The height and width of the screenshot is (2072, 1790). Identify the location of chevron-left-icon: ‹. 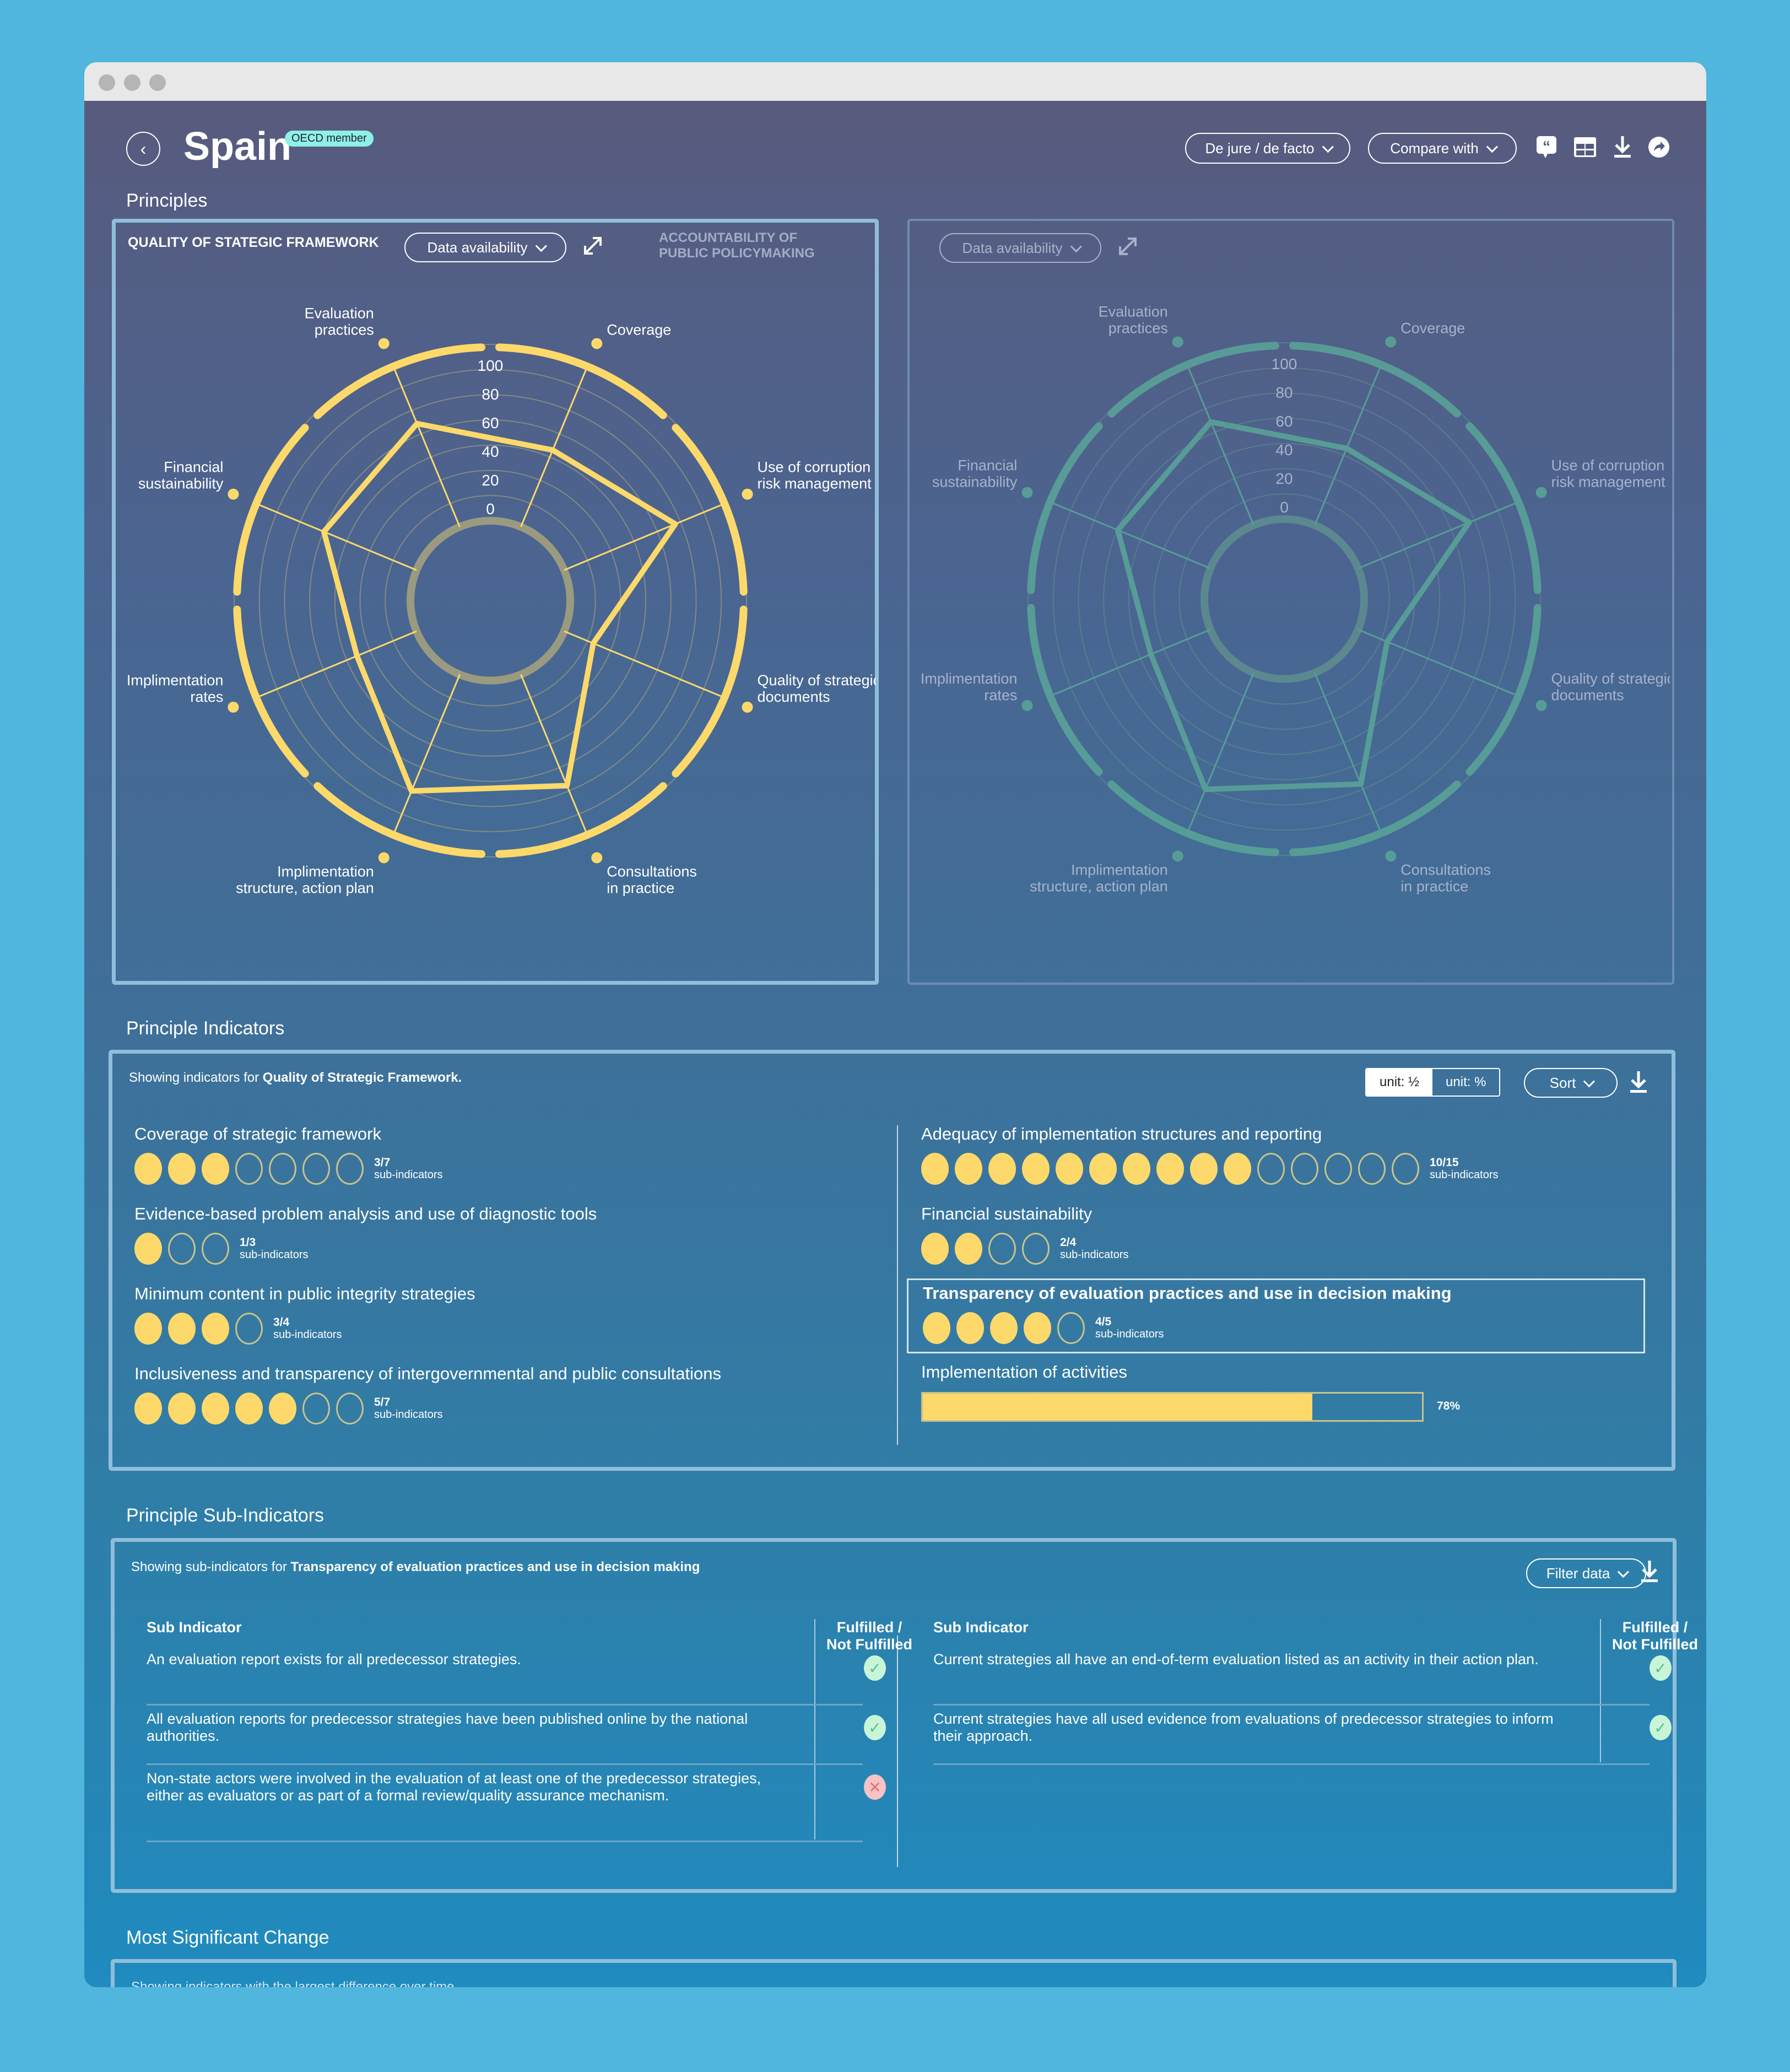
(143, 148).